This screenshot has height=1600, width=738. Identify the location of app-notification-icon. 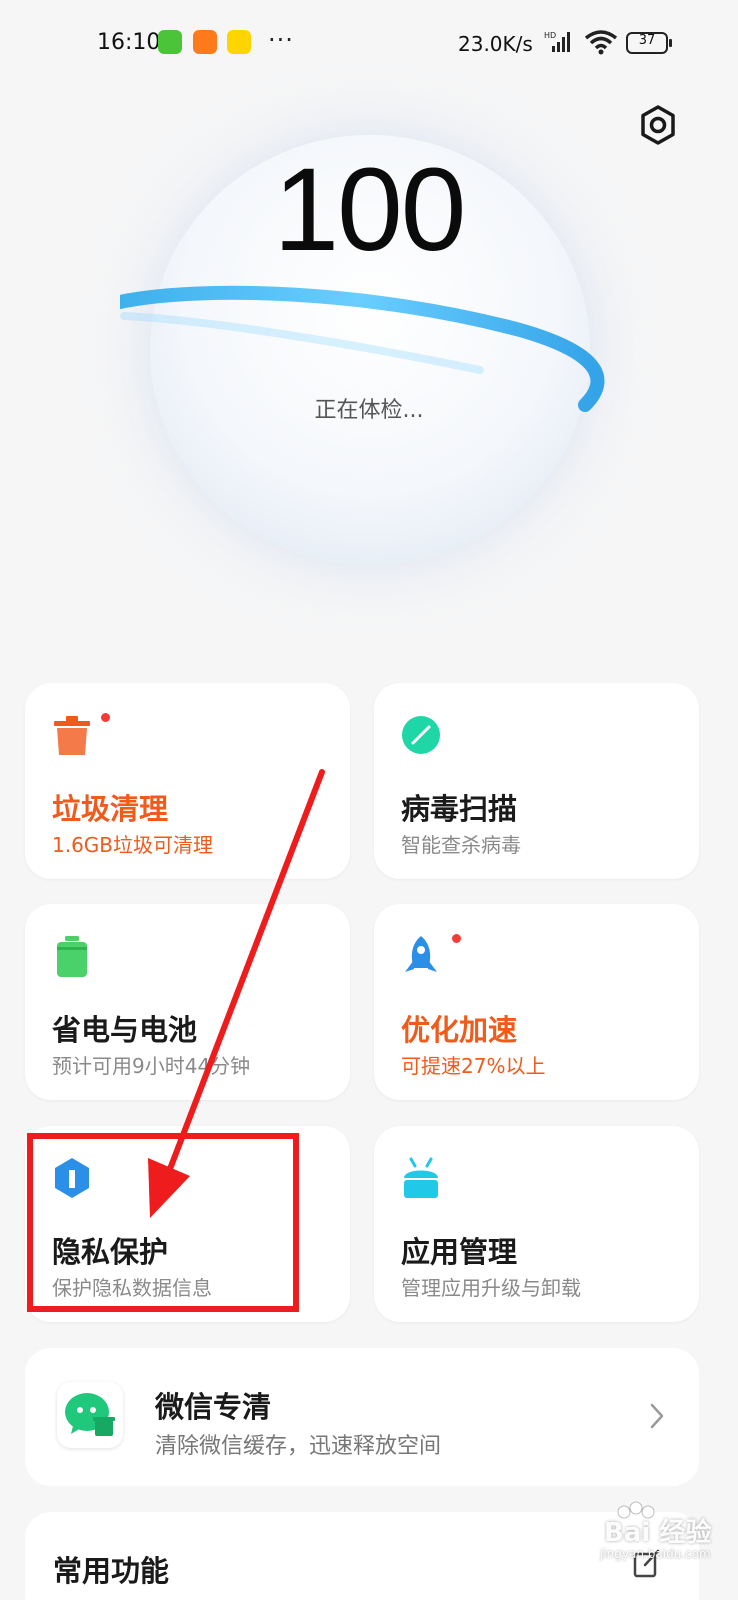
(205, 42).